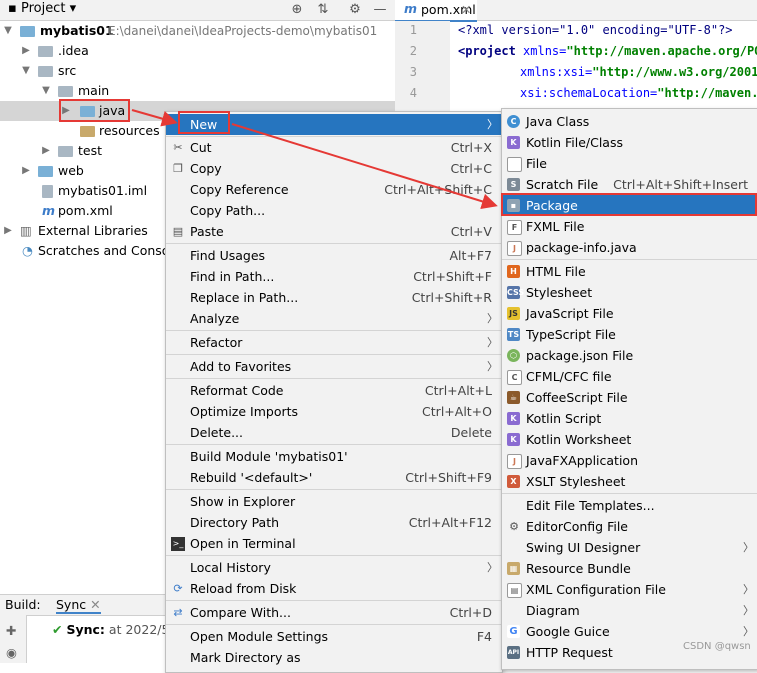 Image resolution: width=757 pixels, height=673 pixels. I want to click on annotation-arrows, so click(314, 159).